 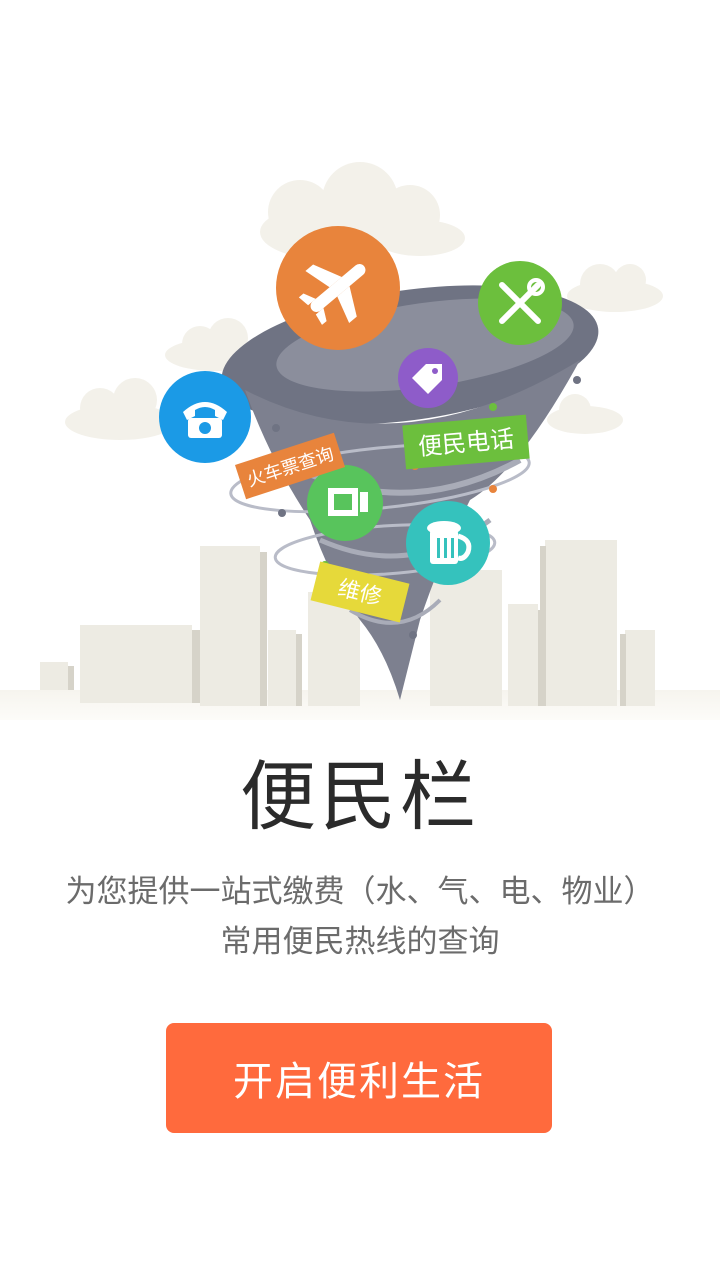 I want to click on page-title: 便民栏, so click(x=360, y=796).